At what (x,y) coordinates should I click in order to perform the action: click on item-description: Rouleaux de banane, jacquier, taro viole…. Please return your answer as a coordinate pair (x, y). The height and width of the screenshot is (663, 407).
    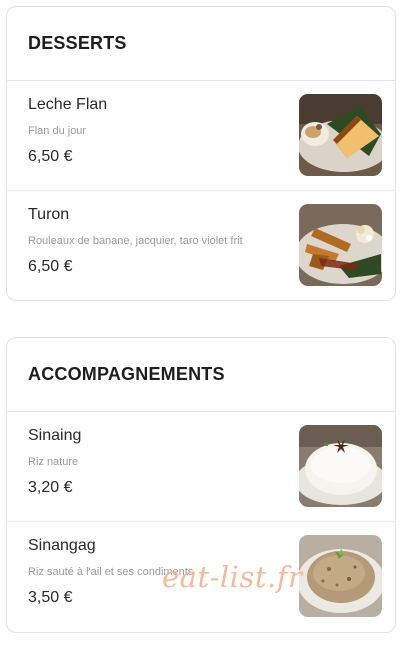
    Looking at the image, I should click on (135, 241).